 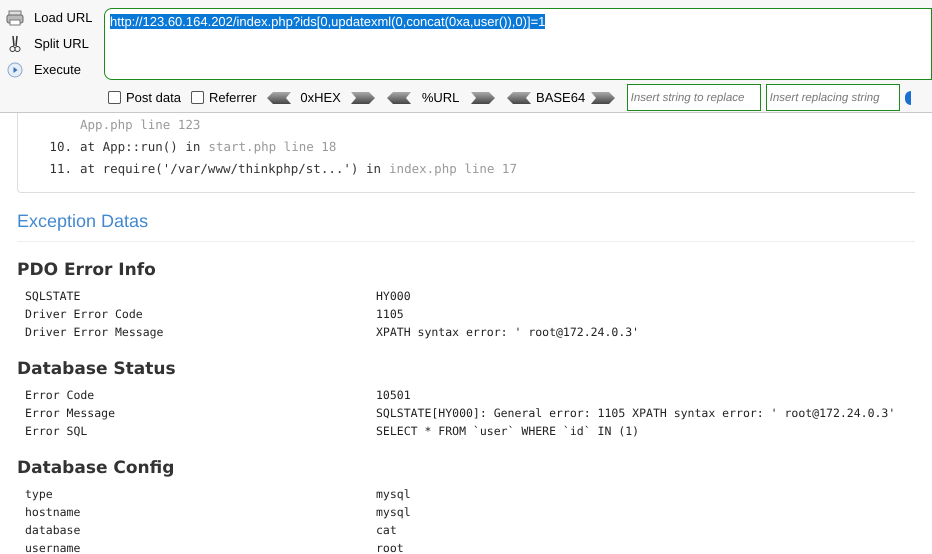 What do you see at coordinates (508, 332) in the screenshot?
I see `info-value: XPATH syntax error: ' root@172.24.0.3'` at bounding box center [508, 332].